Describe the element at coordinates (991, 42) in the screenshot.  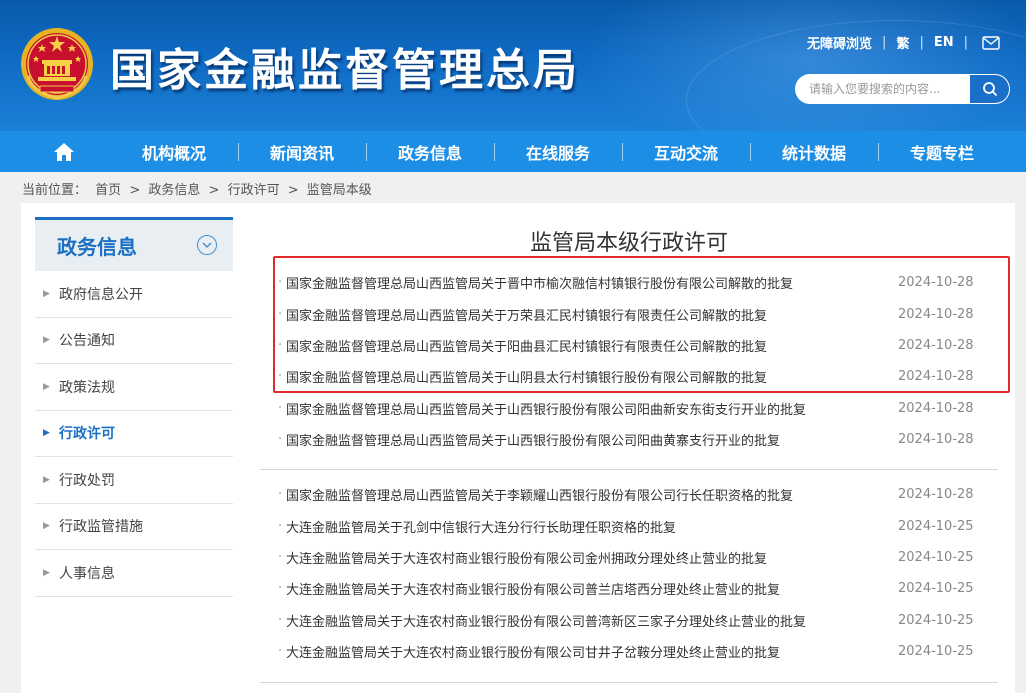
I see `mail-icon` at that location.